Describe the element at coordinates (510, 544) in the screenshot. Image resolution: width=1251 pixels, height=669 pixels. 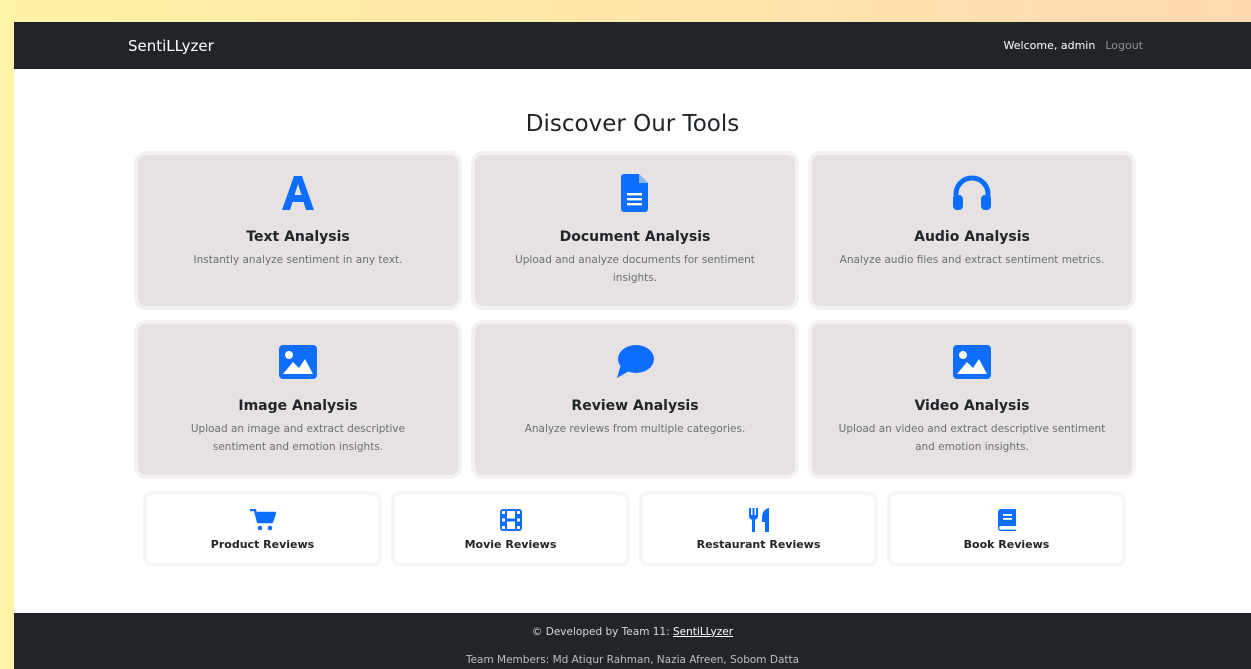
I see `review-label: Movie Reviews` at that location.